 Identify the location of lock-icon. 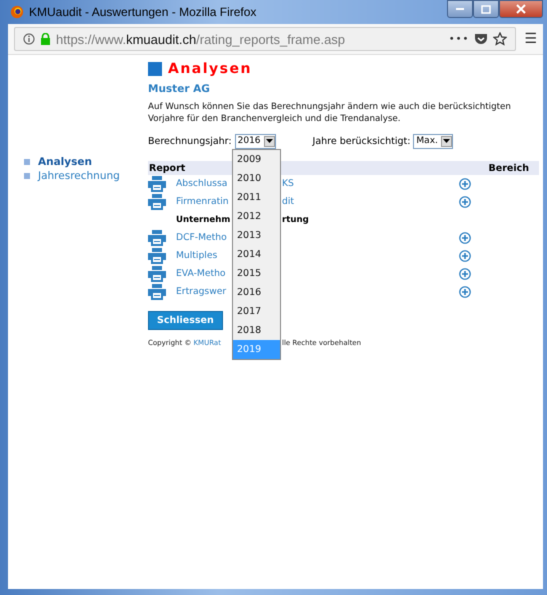
(45, 39).